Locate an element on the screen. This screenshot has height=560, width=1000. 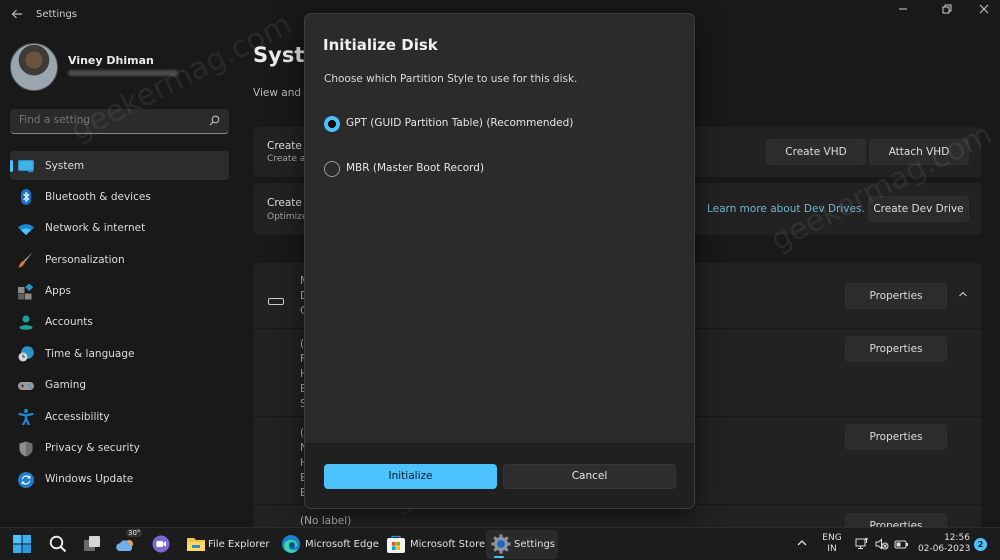
language-indicator: ENG IN is located at coordinates (832, 544).